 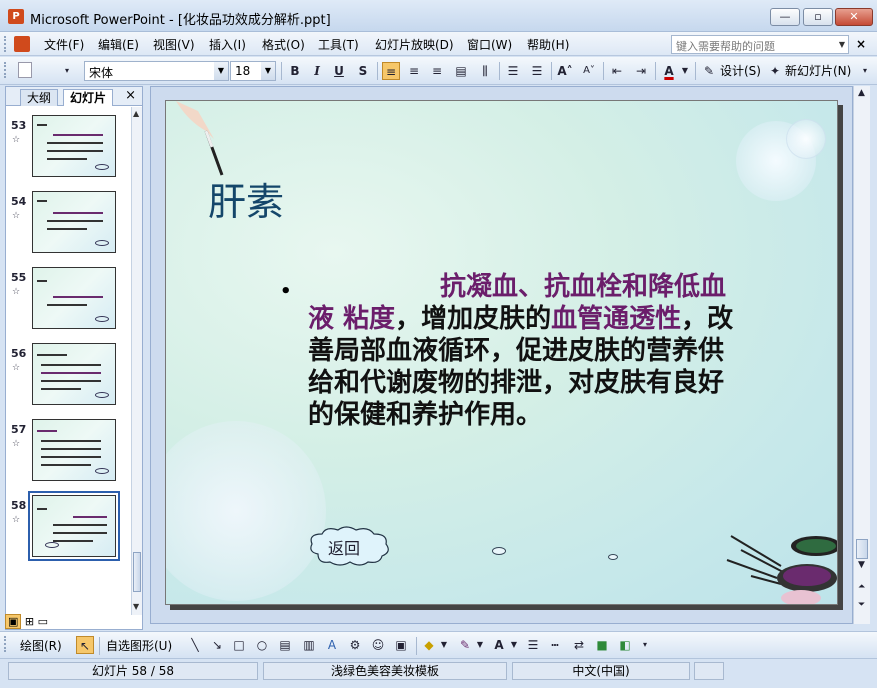 I want to click on align-center-icon: ≡, so click(x=414, y=71).